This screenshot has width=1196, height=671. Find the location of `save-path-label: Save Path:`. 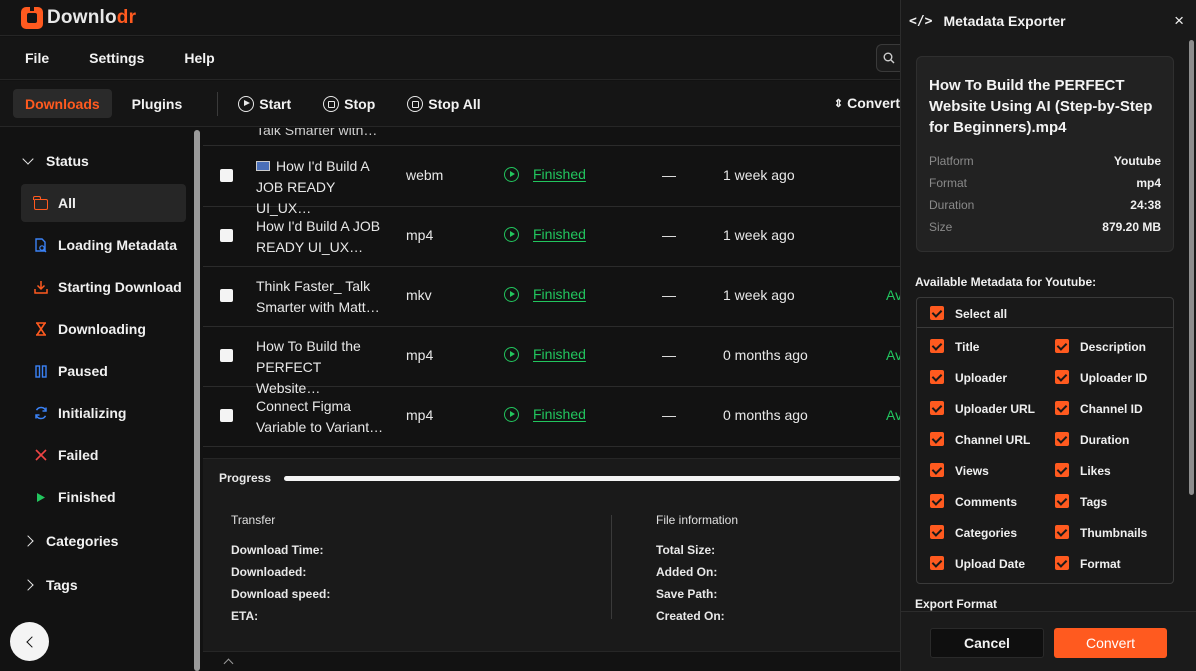

save-path-label: Save Path: is located at coordinates (687, 594).